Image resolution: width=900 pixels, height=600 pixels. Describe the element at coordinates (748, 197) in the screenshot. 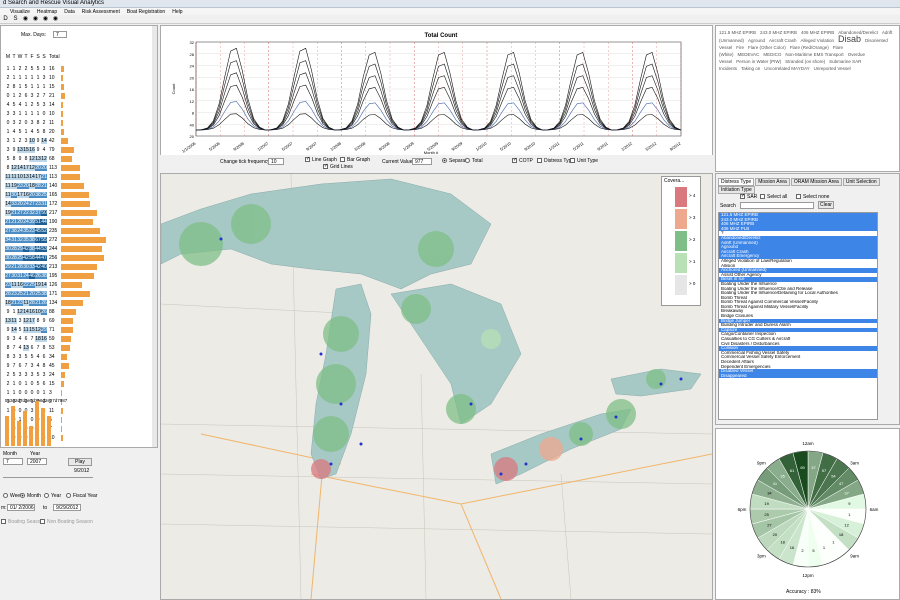

I see `sar-option: SAR` at that location.